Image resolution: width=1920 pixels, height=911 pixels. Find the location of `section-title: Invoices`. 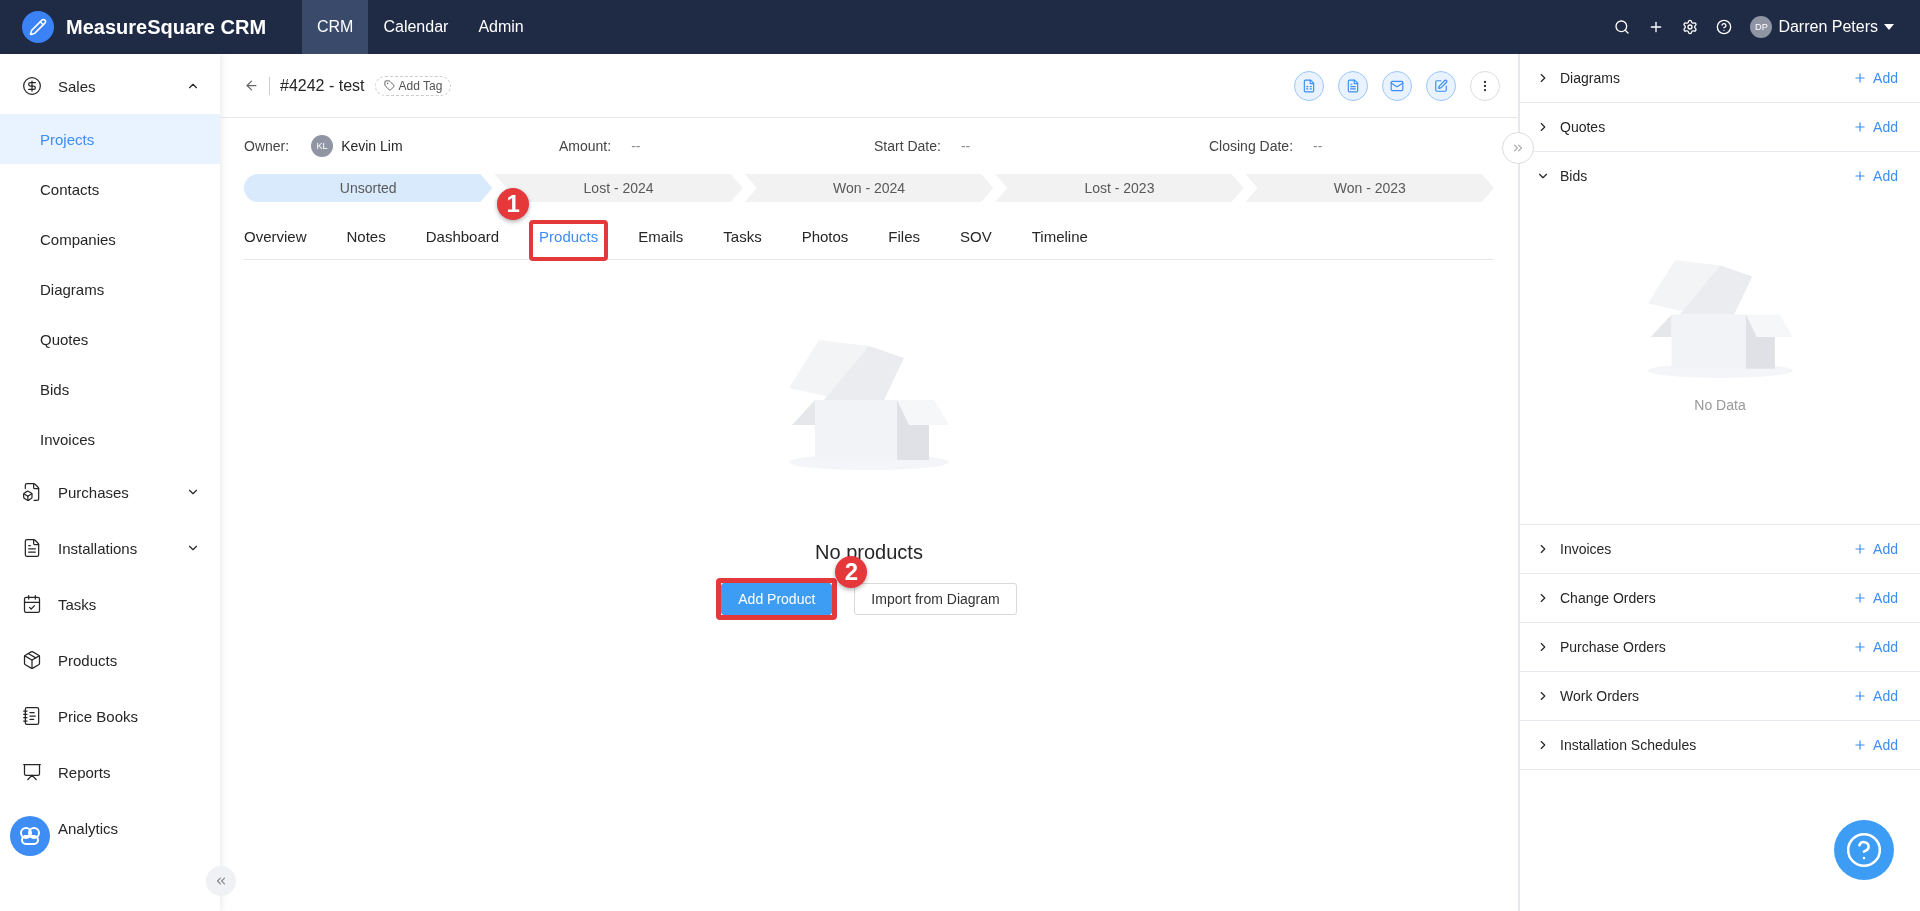

section-title: Invoices is located at coordinates (1586, 549).